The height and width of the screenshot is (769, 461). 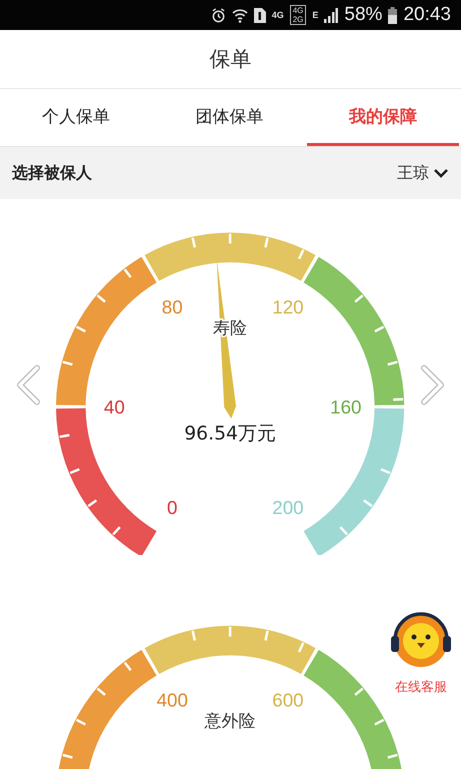 I want to click on chevron-right-icon, so click(x=433, y=385).